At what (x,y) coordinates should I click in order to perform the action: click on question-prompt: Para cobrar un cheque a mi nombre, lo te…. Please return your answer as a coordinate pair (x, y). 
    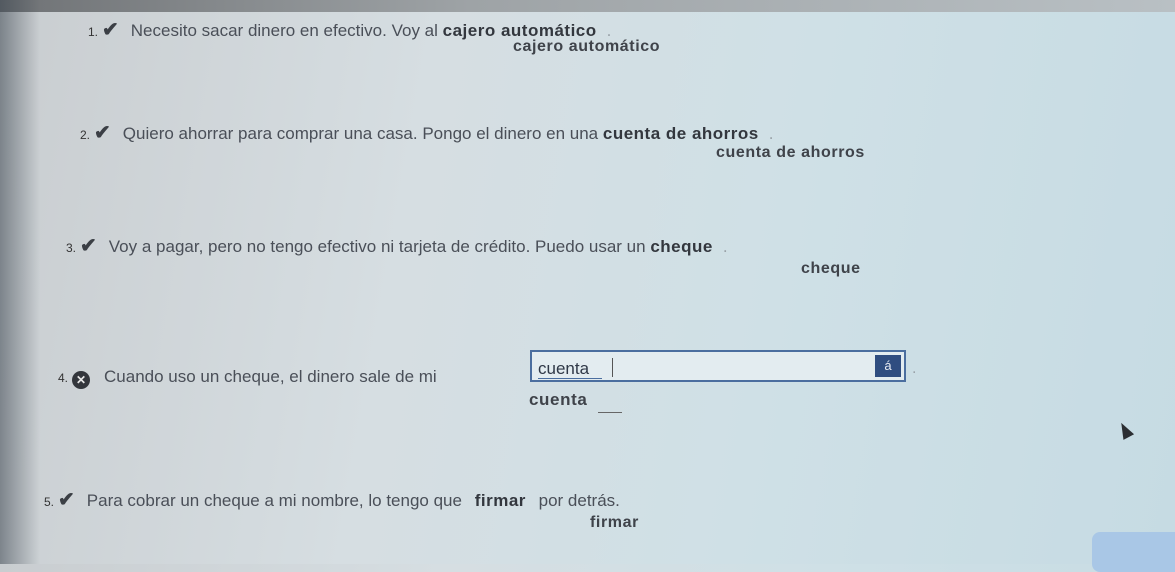
    Looking at the image, I should click on (274, 500).